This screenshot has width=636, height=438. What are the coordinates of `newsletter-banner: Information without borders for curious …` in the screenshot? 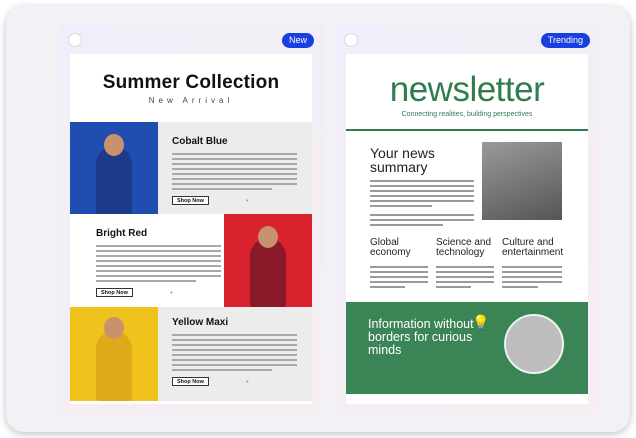 It's located at (467, 348).